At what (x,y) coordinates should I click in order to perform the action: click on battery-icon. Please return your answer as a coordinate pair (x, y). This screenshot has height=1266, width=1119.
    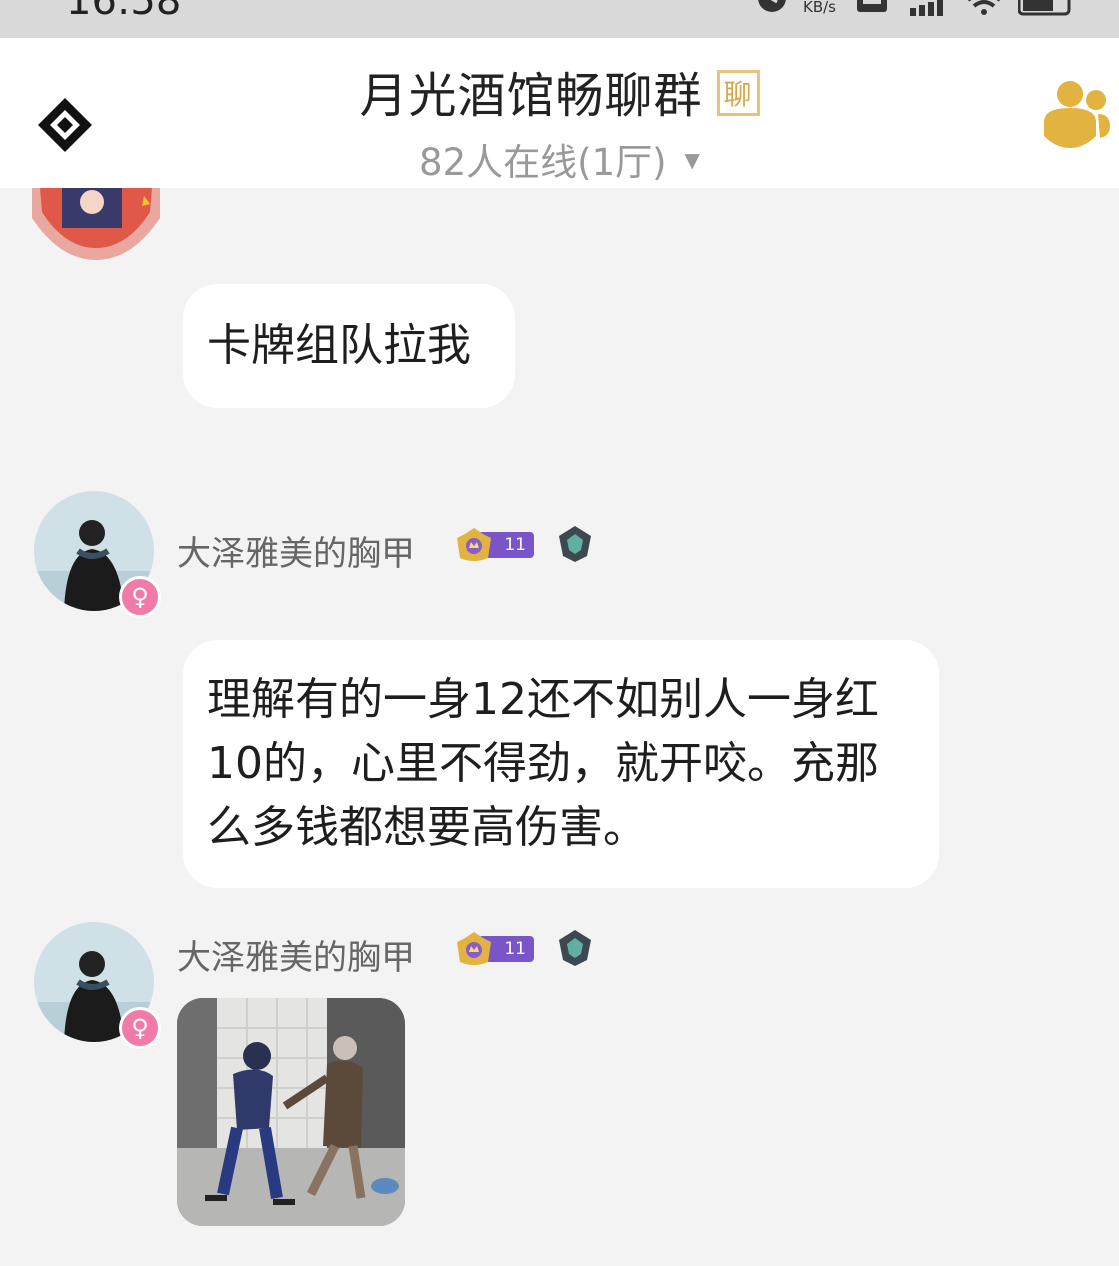
    Looking at the image, I should click on (1044, 8).